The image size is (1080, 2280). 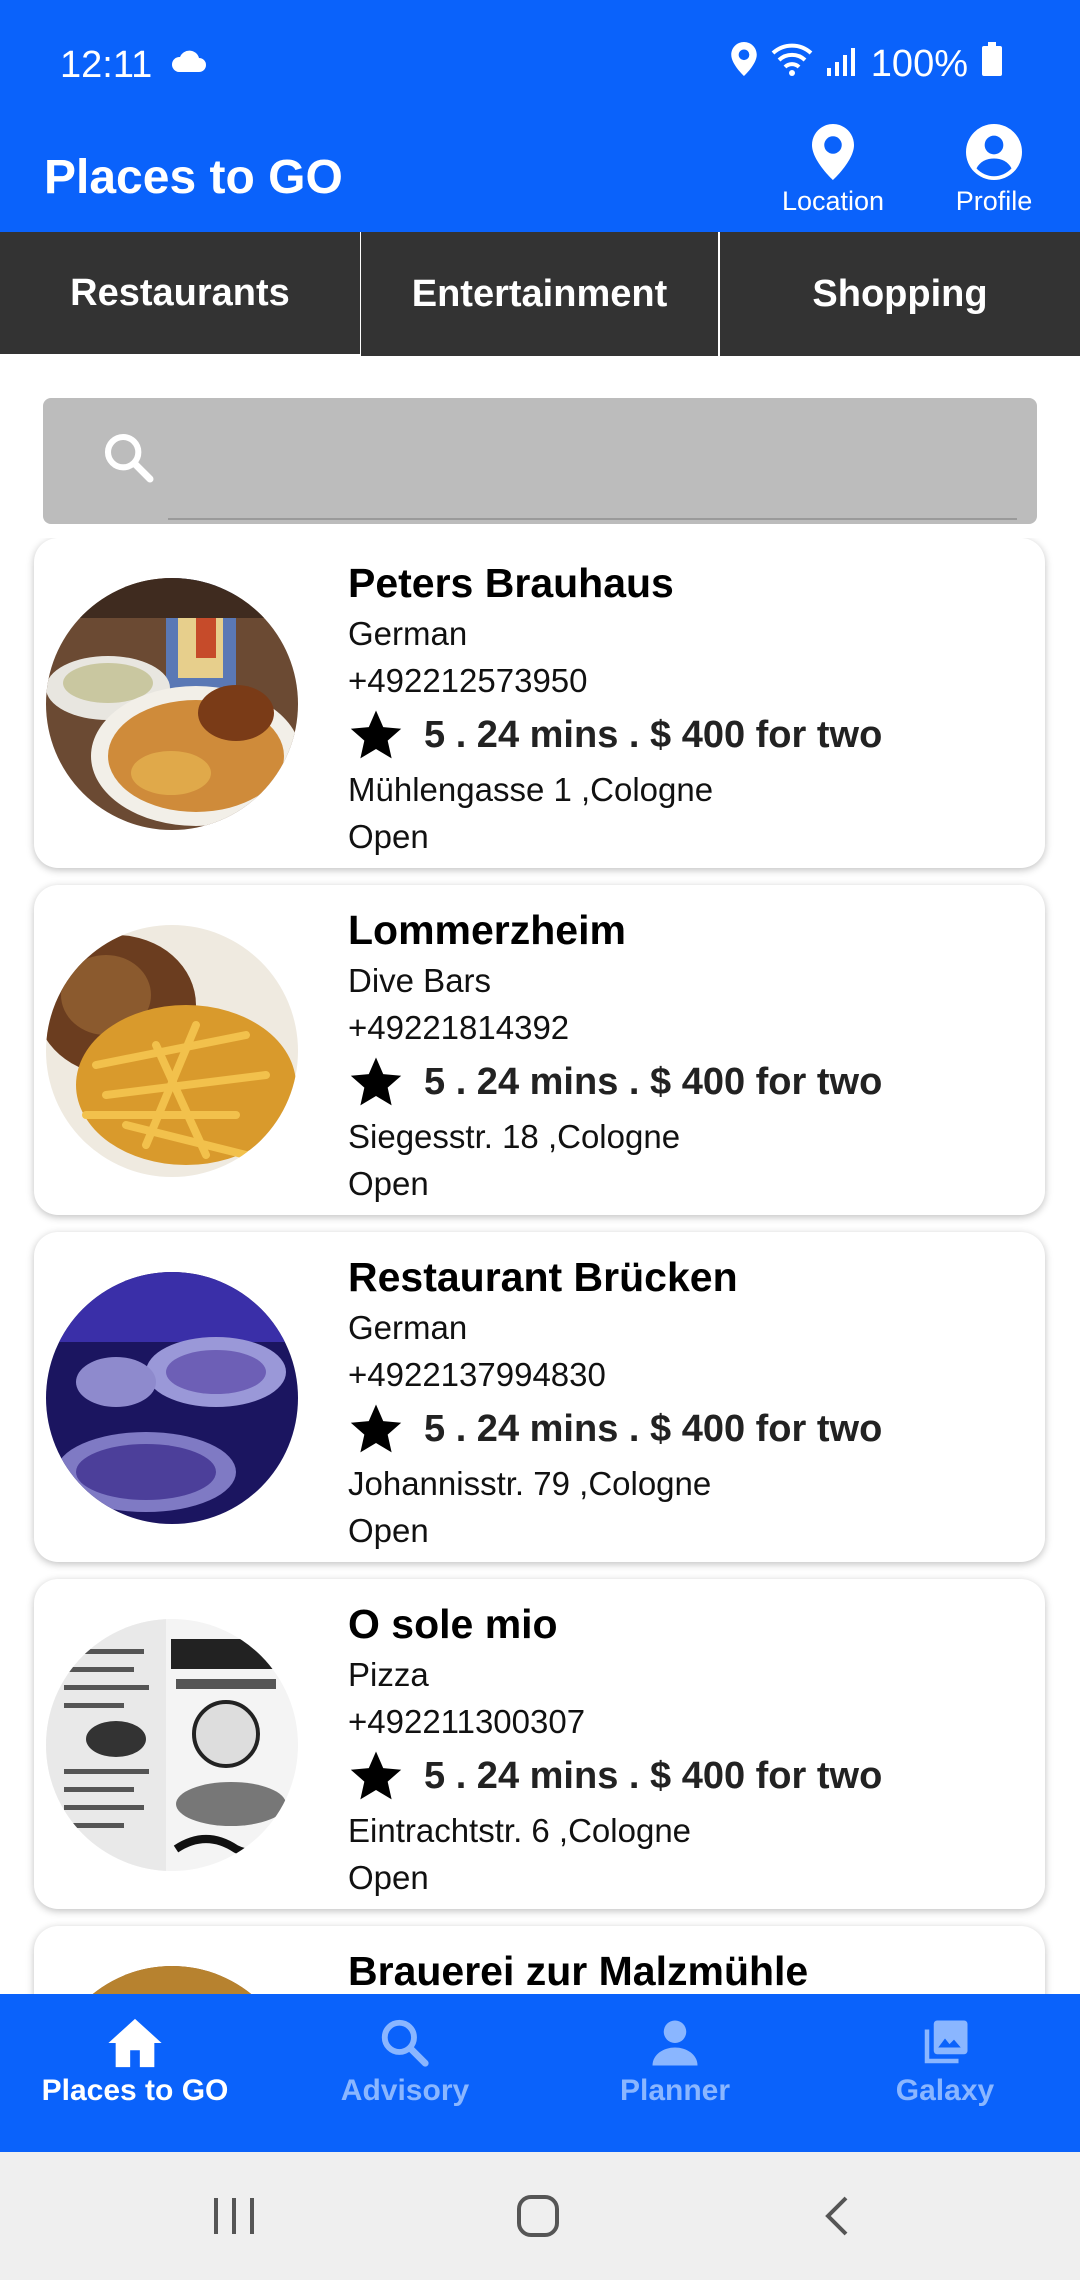 I want to click on recent-apps-button, so click(x=234, y=2218).